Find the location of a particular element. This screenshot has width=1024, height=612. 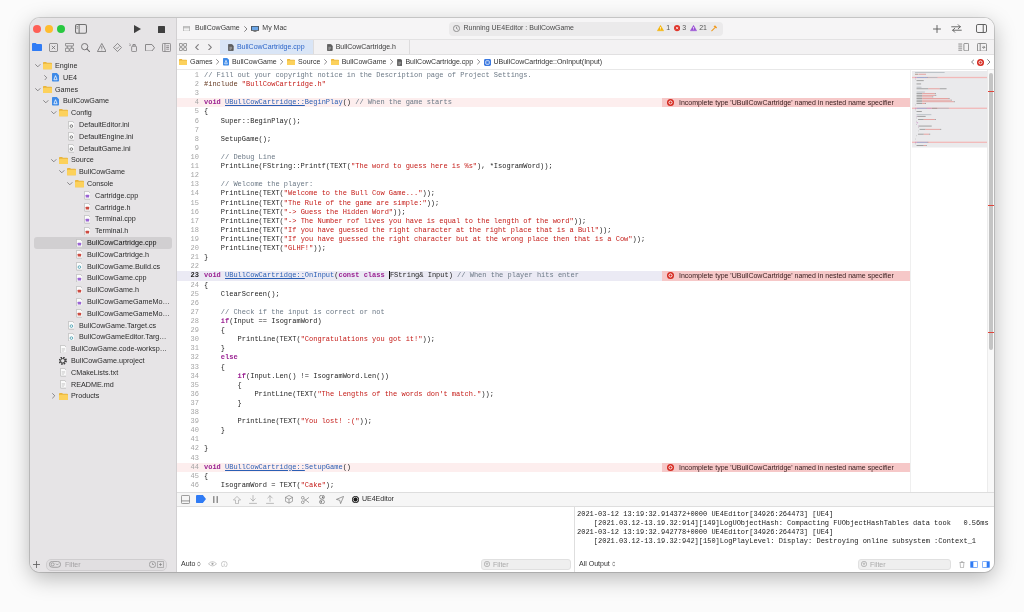

right-pane-icon is located at coordinates (986, 564).